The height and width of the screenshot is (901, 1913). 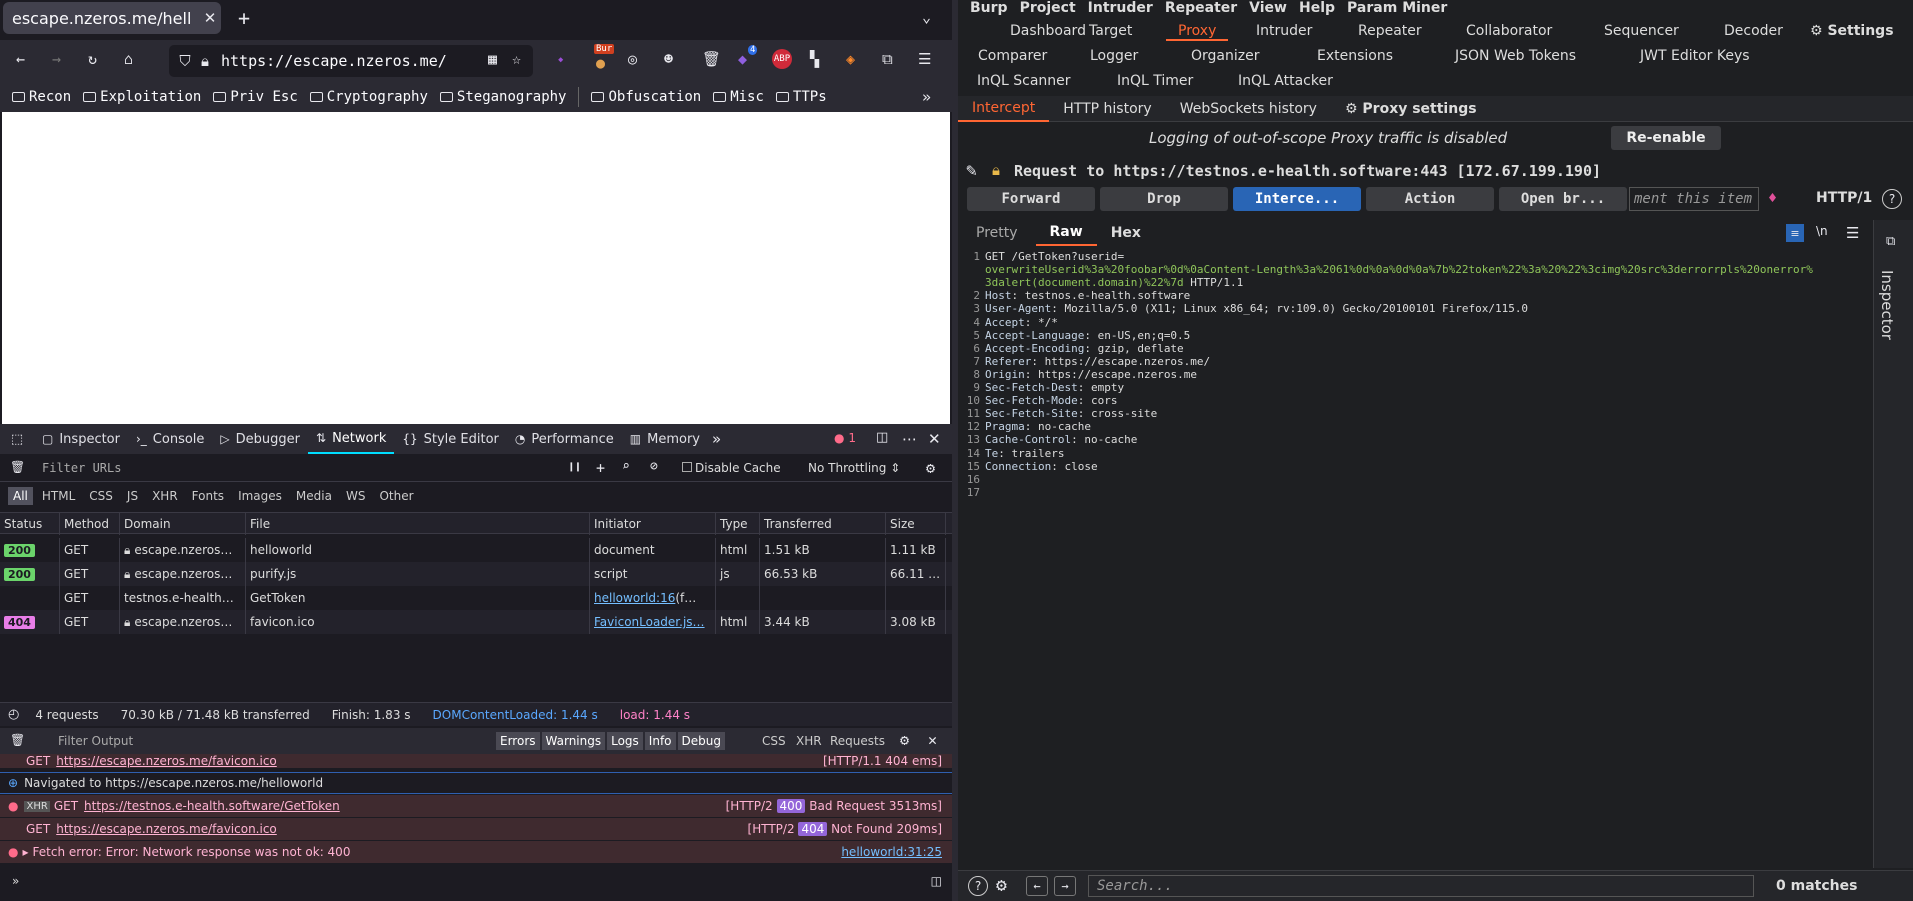 What do you see at coordinates (1317, 8) in the screenshot?
I see `menu-help: Help` at bounding box center [1317, 8].